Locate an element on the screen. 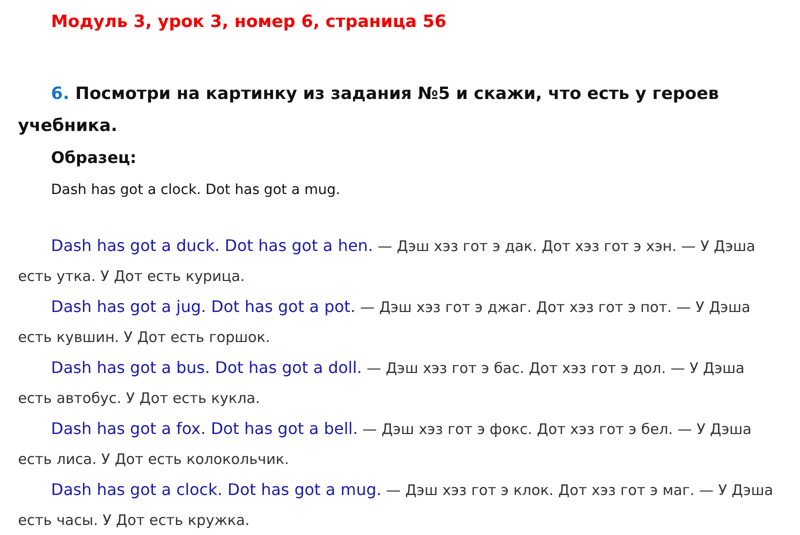 The image size is (800, 535). answer-paragraph: Dash has got a duck. Dot has got a hen. — Дэш хэз гот э дак. Дот хэз гот э хэн. — У Дэша есть утка. У Дот есть курица. is located at coordinates (387, 261).